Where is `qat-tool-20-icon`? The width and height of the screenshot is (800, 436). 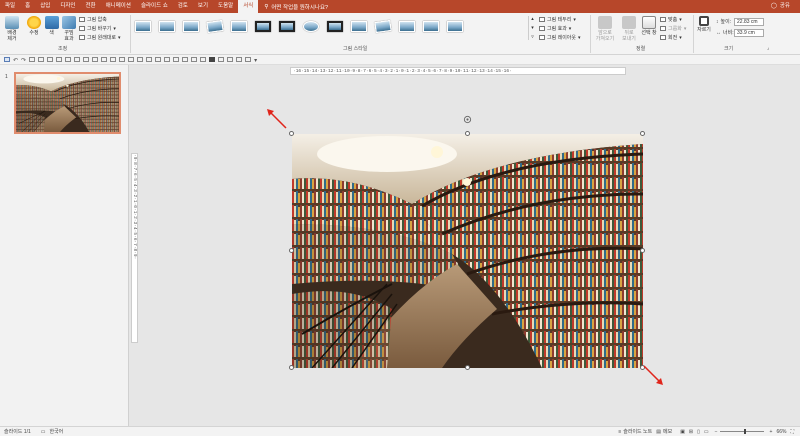 qat-tool-20-icon is located at coordinates (203, 59).